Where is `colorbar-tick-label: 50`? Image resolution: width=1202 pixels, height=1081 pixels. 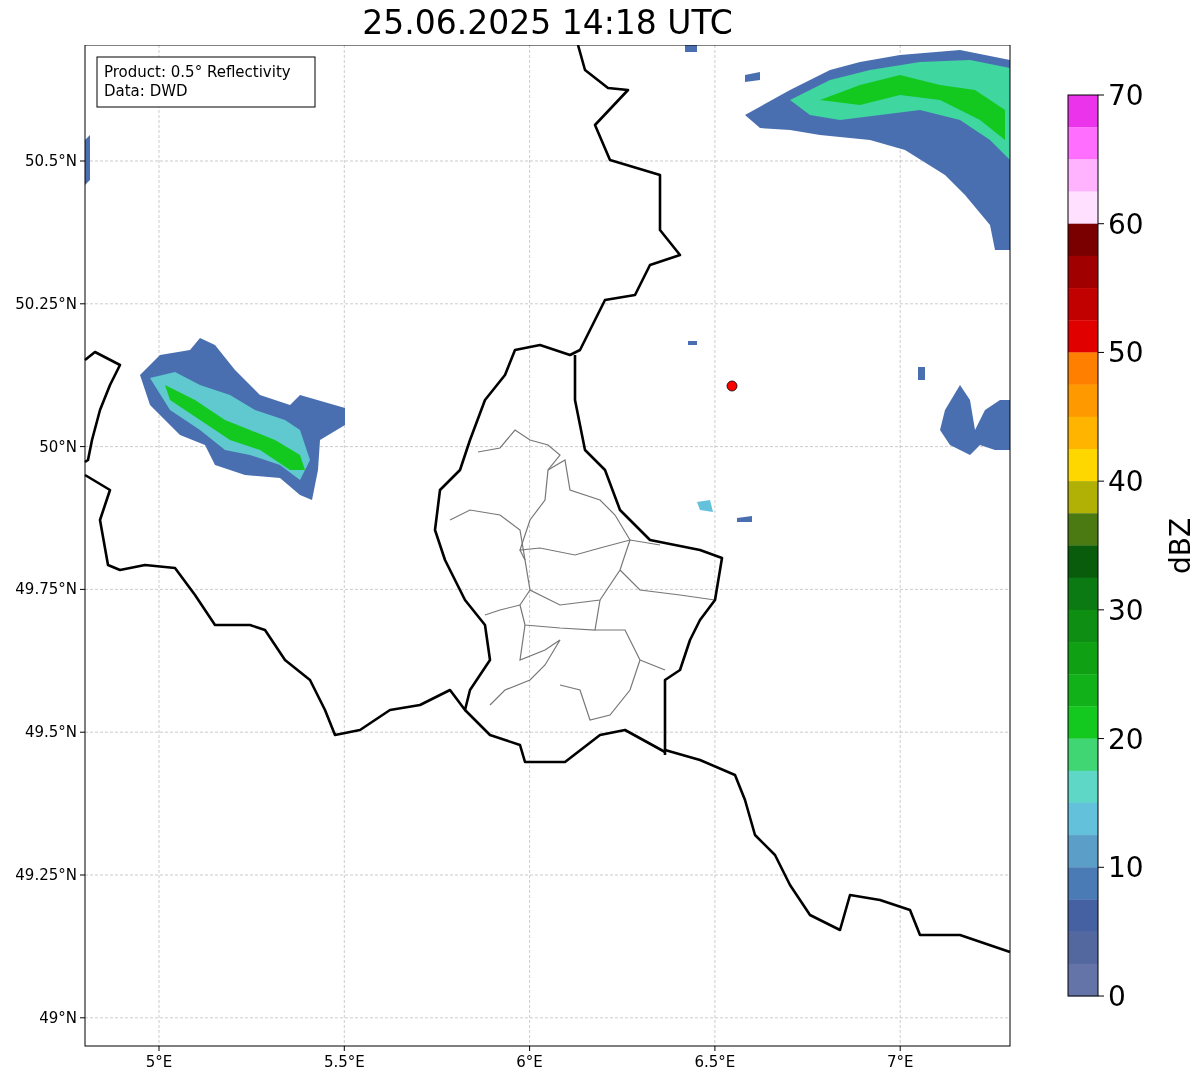 colorbar-tick-label: 50 is located at coordinates (1126, 353).